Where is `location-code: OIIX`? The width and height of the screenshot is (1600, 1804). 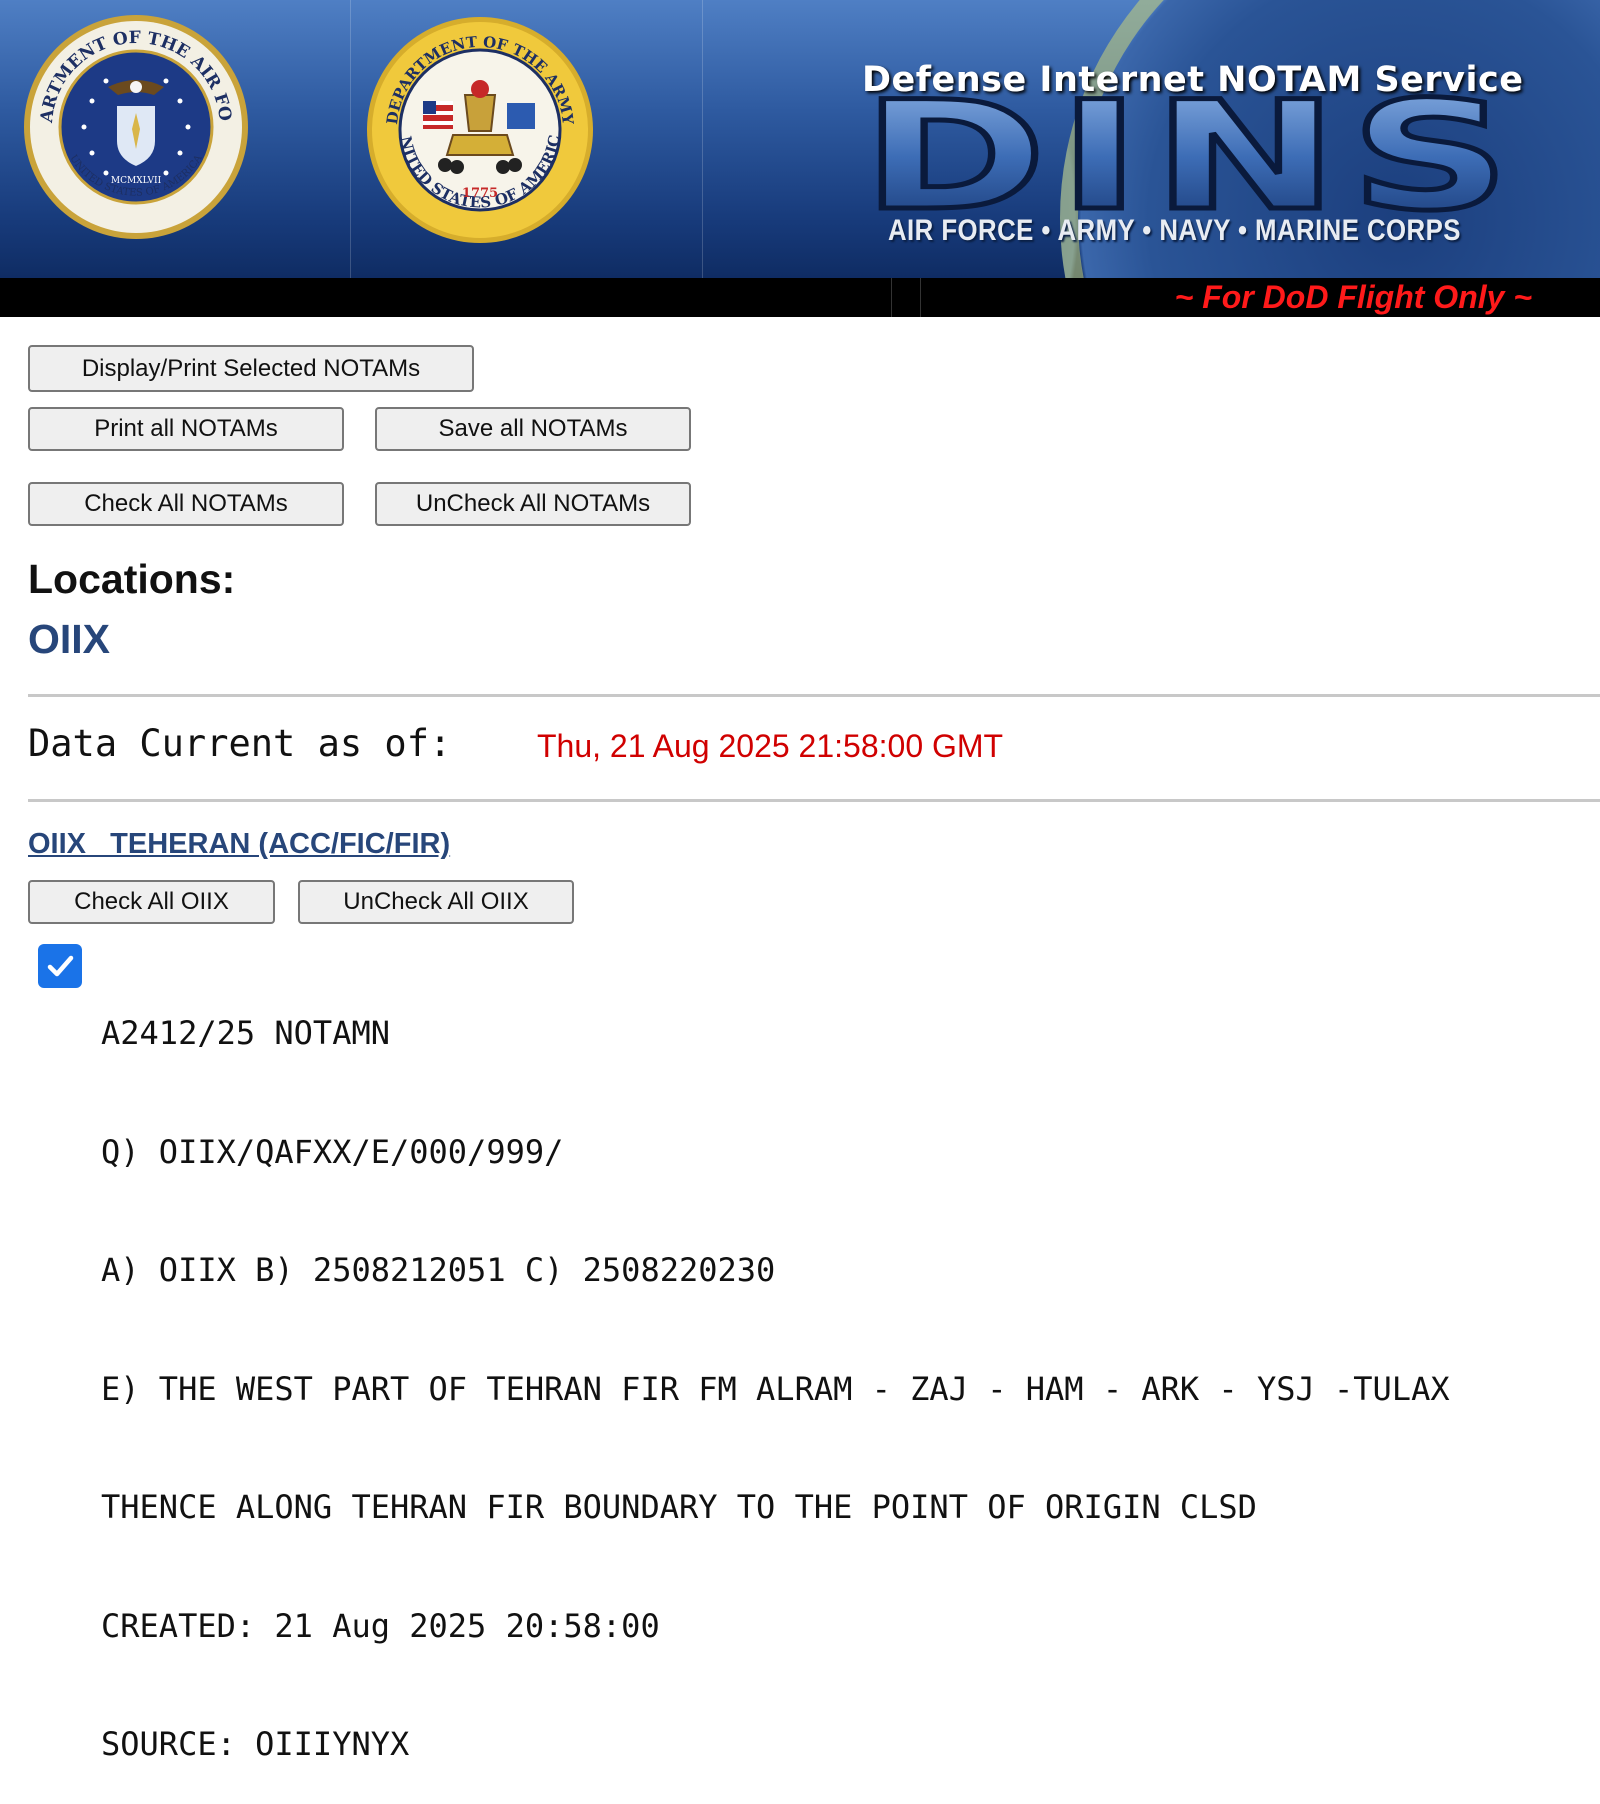
location-code: OIIX is located at coordinates (69, 639).